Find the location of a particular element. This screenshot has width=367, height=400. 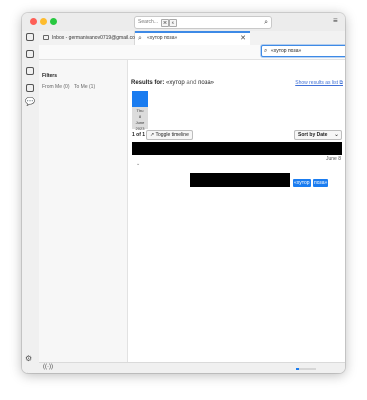

results-counter: 1 of 1 is located at coordinates (139, 135).